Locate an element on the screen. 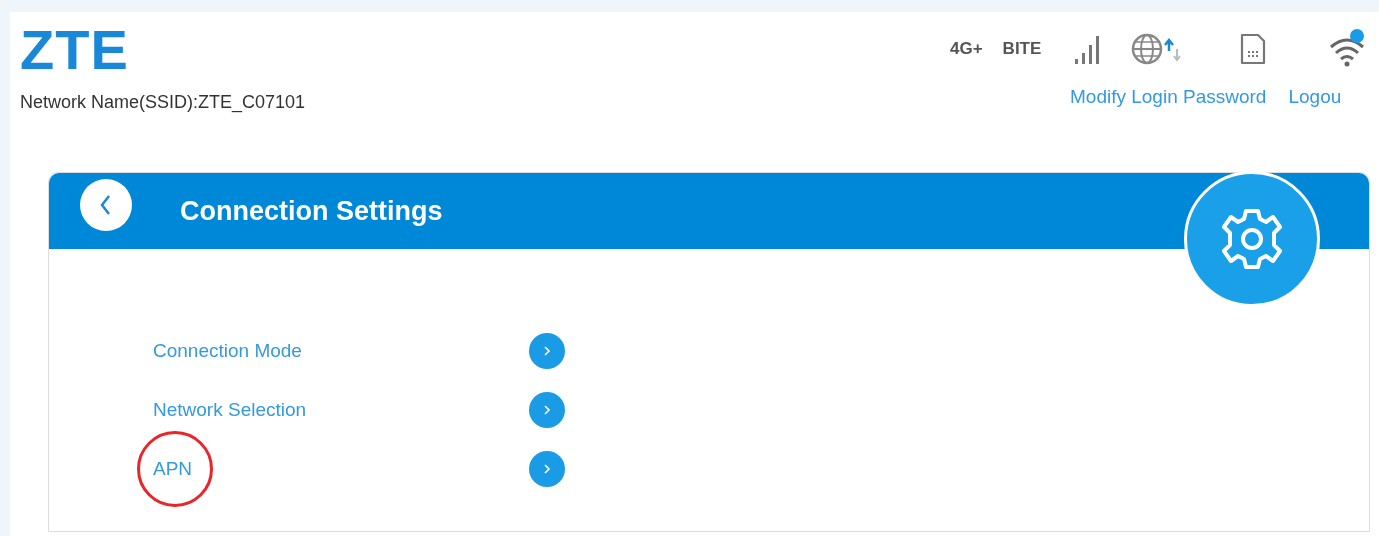 The width and height of the screenshot is (1379, 536). wifi-icon is located at coordinates (1347, 52).